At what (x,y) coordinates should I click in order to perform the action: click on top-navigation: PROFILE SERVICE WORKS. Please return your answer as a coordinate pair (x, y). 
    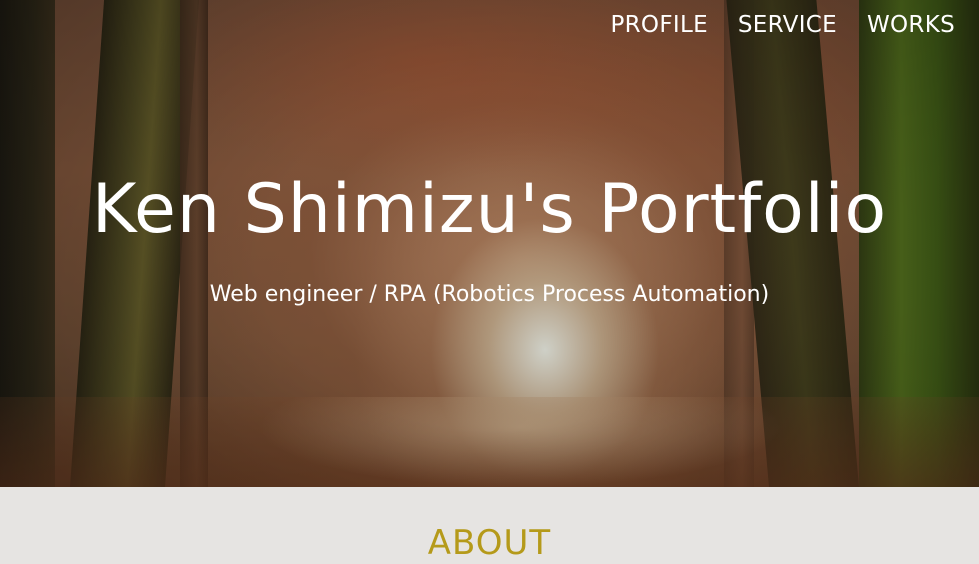
    Looking at the image, I should click on (782, 25).